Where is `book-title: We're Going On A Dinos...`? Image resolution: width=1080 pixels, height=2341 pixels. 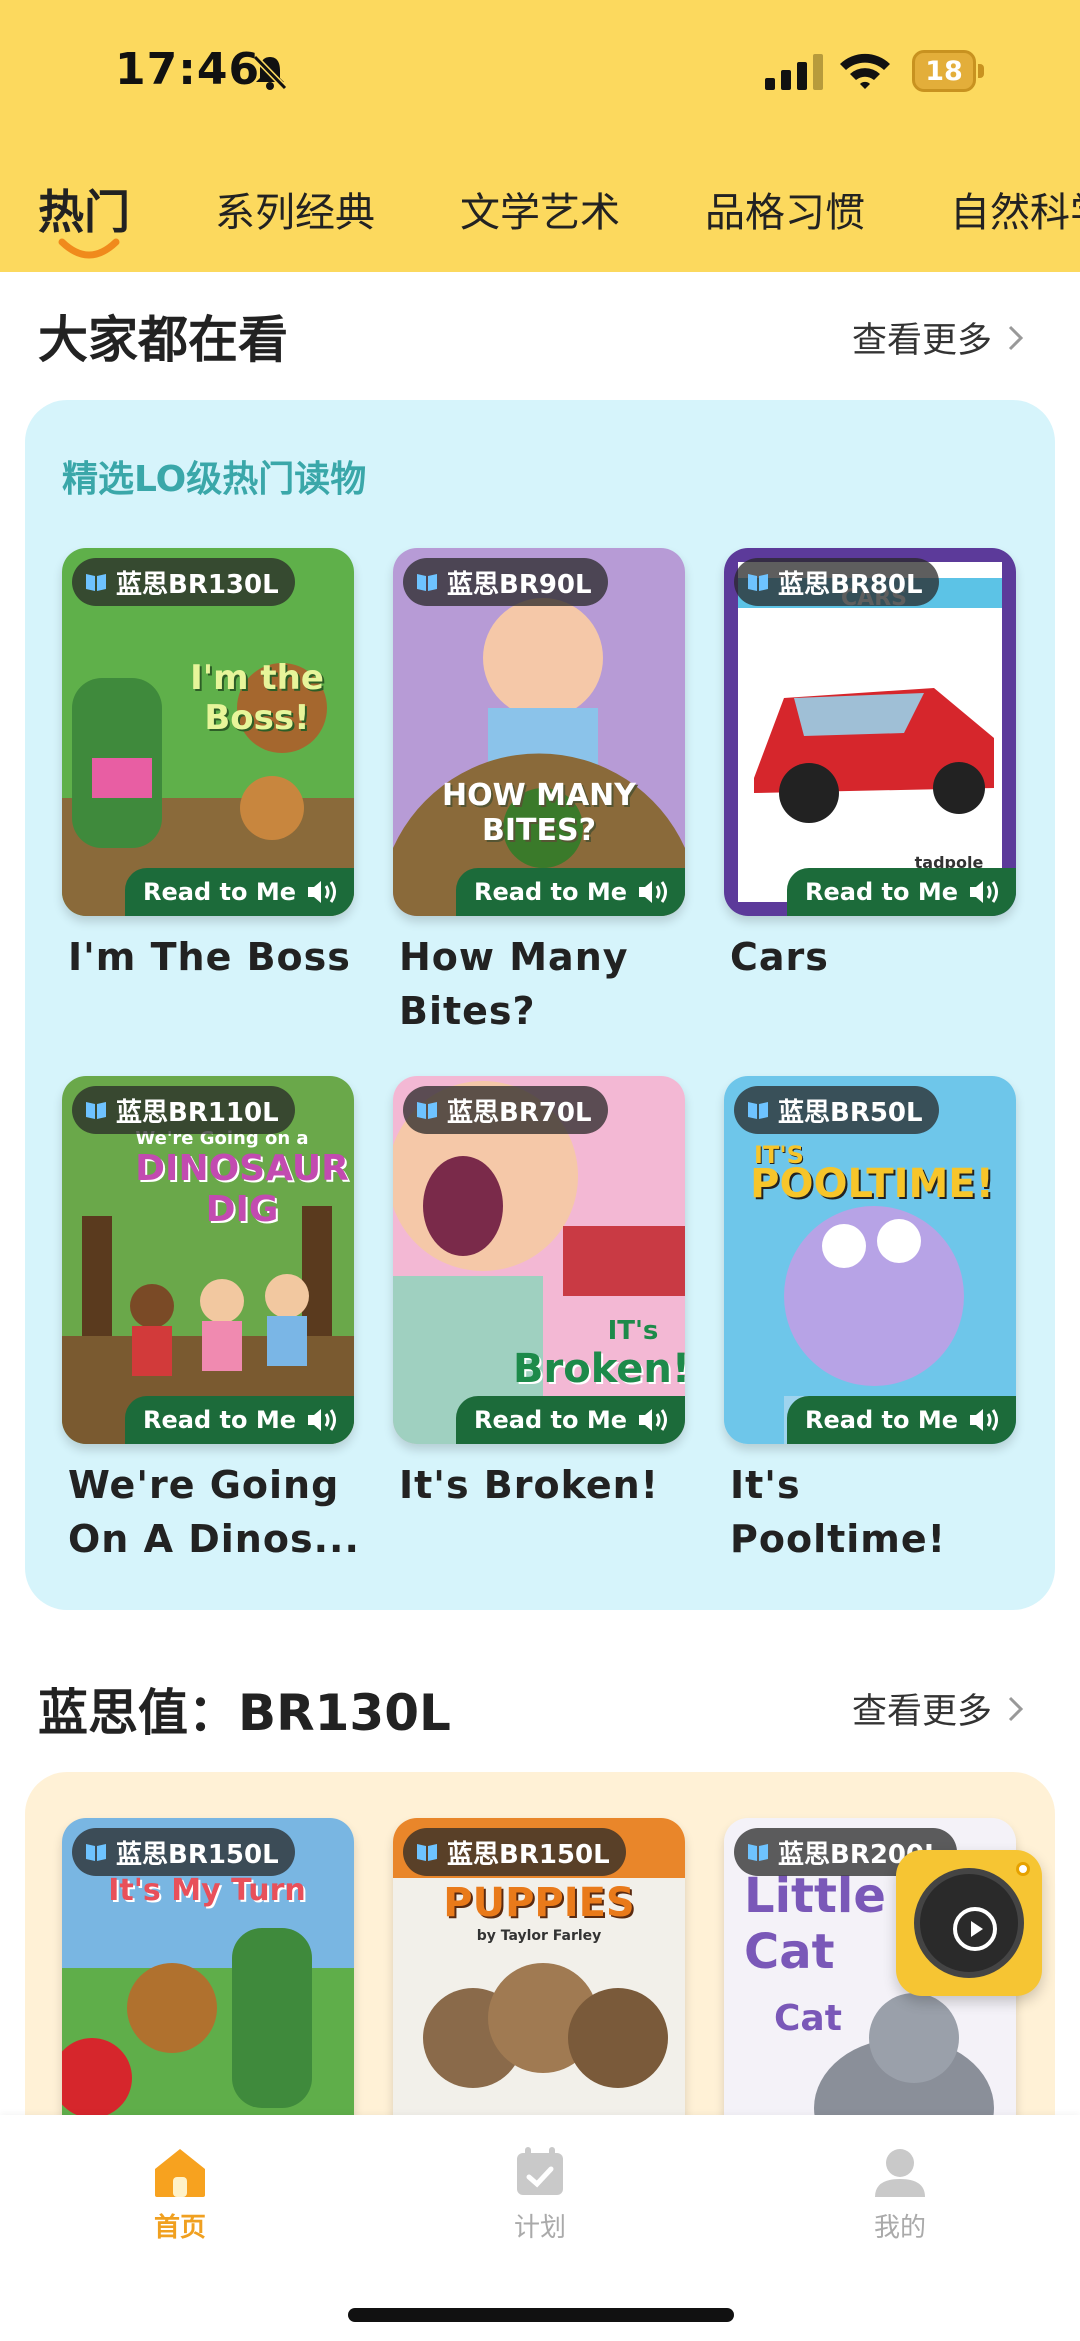
book-title: We're Going On A Dinos... is located at coordinates (218, 1512).